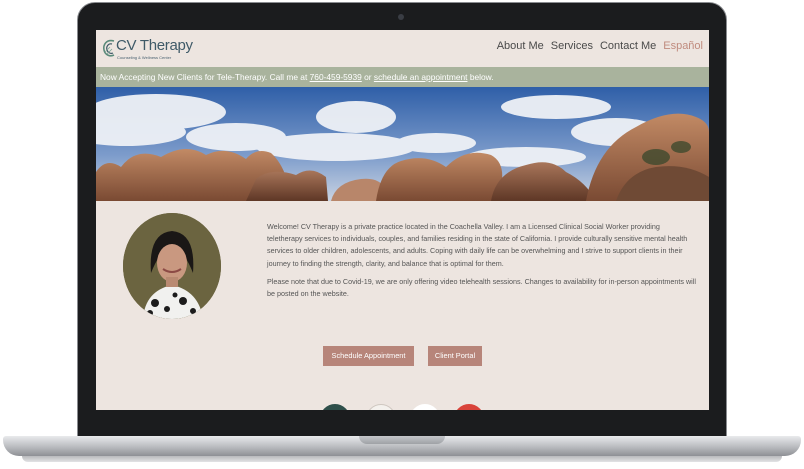 This screenshot has height=469, width=804. Describe the element at coordinates (520, 46) in the screenshot. I see `nav-about-me: About Me` at that location.